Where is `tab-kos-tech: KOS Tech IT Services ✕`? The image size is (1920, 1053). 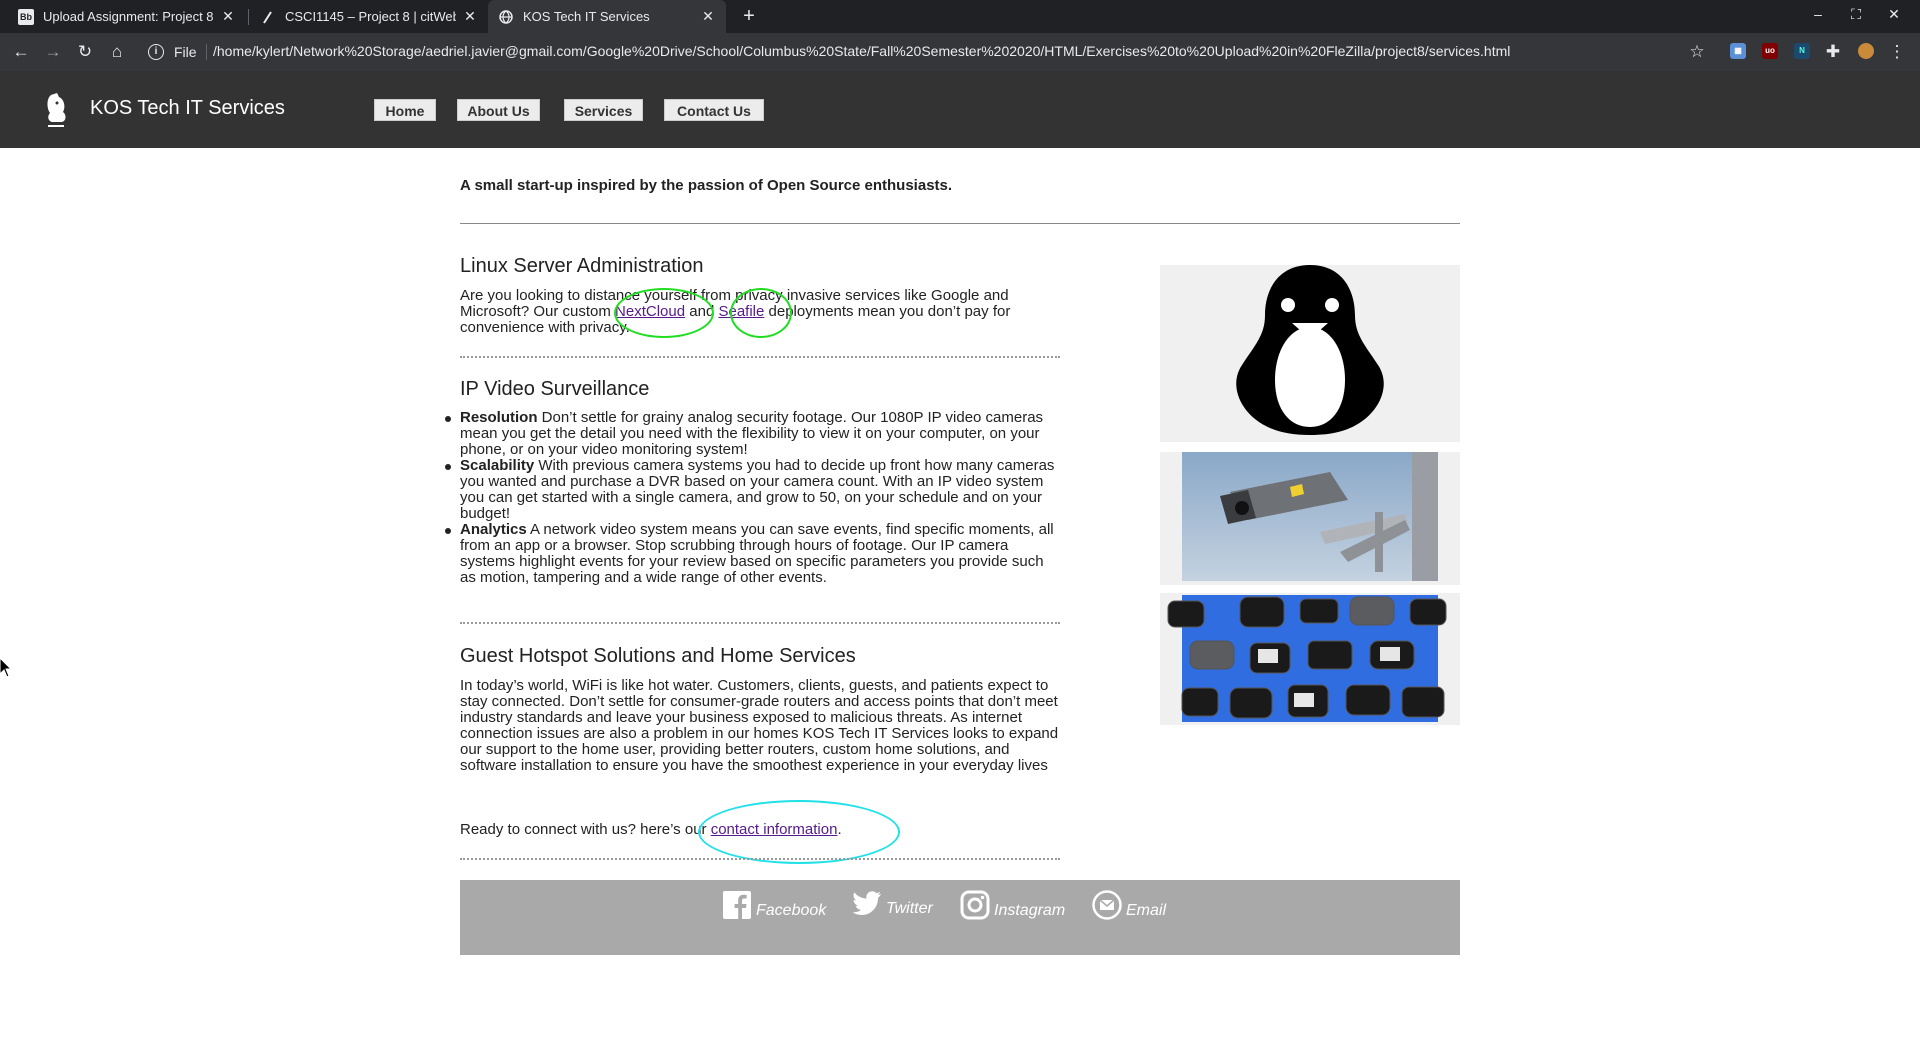
tab-kos-tech: KOS Tech IT Services ✕ is located at coordinates (607, 16).